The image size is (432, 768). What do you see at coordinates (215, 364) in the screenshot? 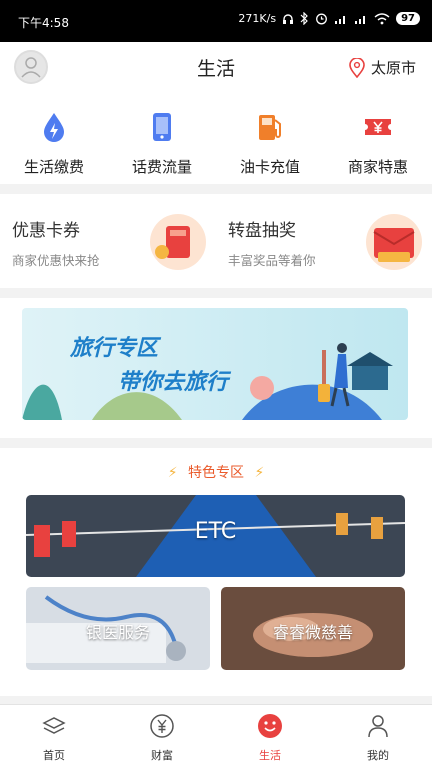
I see `travel-banner: 旅行专区 带你去旅行` at bounding box center [215, 364].